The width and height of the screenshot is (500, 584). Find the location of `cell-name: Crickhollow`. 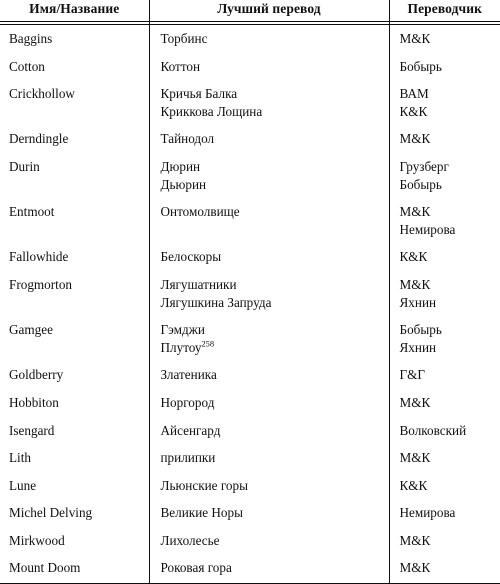

cell-name: Crickhollow is located at coordinates (75, 103).